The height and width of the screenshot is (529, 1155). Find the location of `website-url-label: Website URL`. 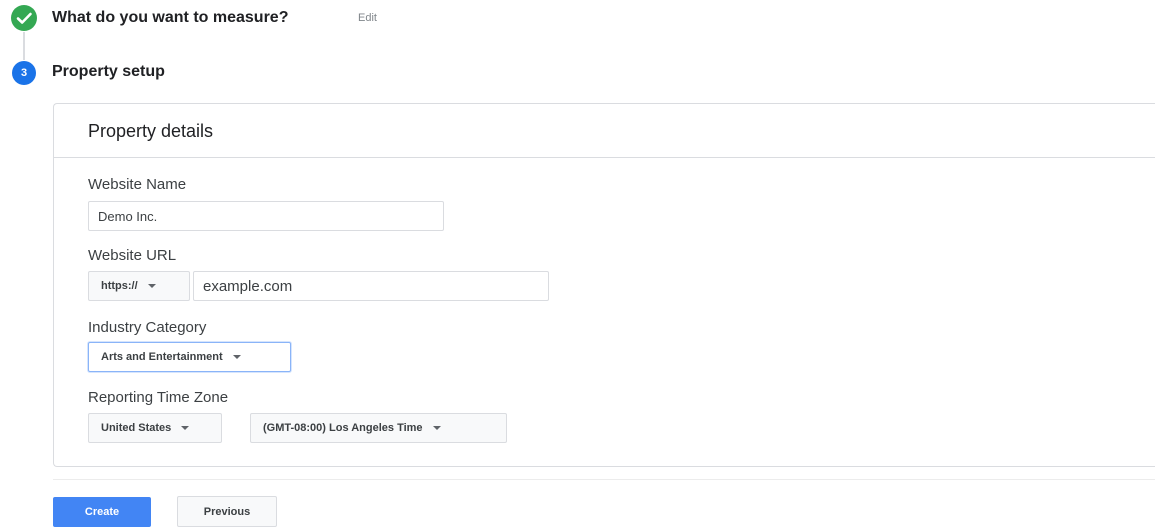

website-url-label: Website URL is located at coordinates (132, 255).